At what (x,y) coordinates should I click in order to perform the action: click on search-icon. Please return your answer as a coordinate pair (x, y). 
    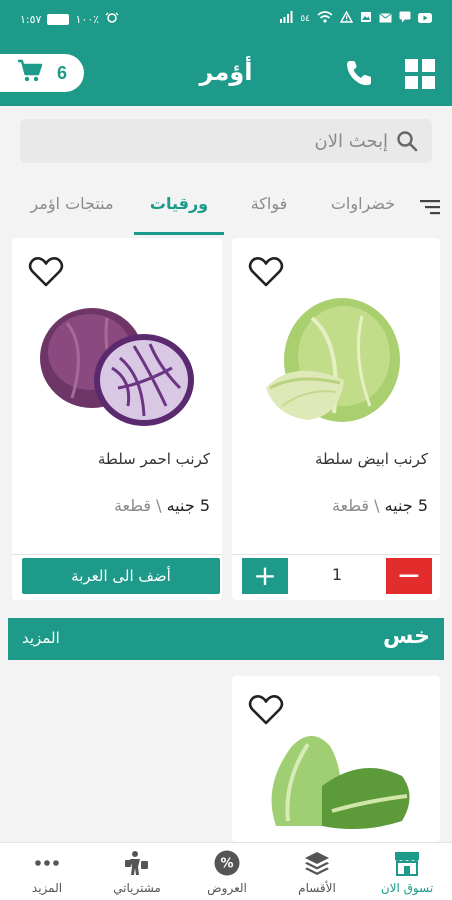
    Looking at the image, I should click on (407, 143).